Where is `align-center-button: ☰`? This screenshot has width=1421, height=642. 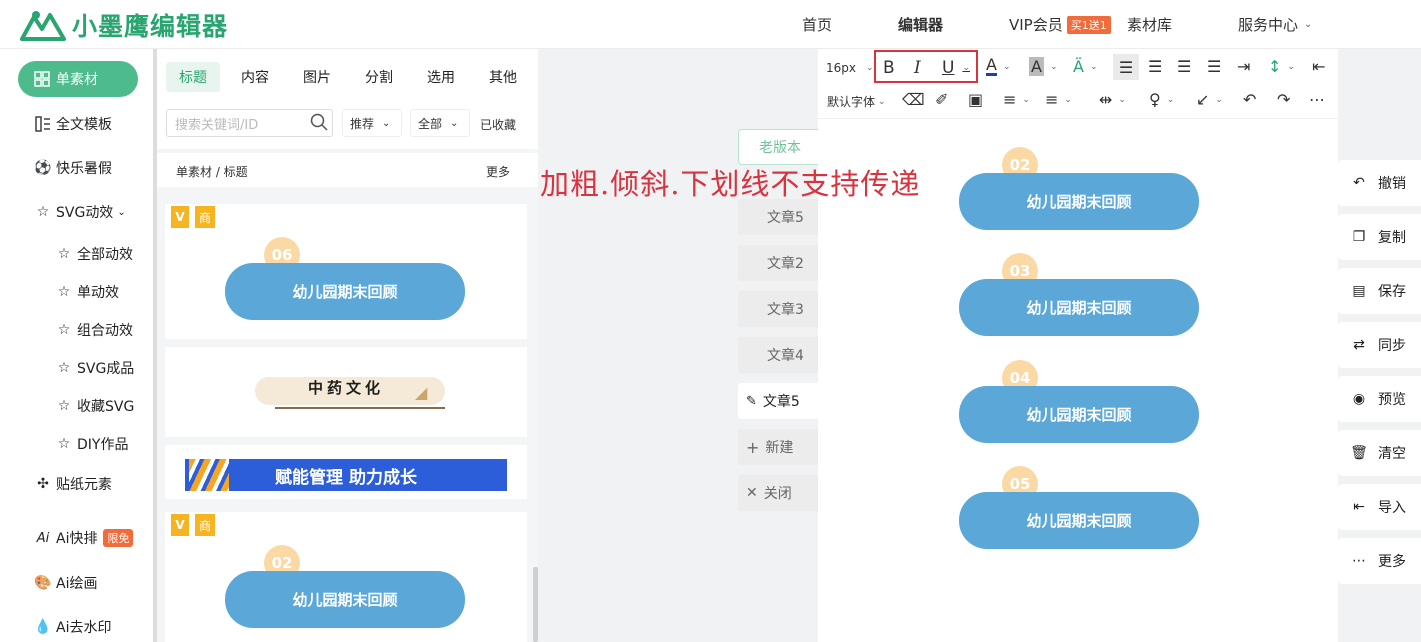 align-center-button: ☰ is located at coordinates (1155, 66).